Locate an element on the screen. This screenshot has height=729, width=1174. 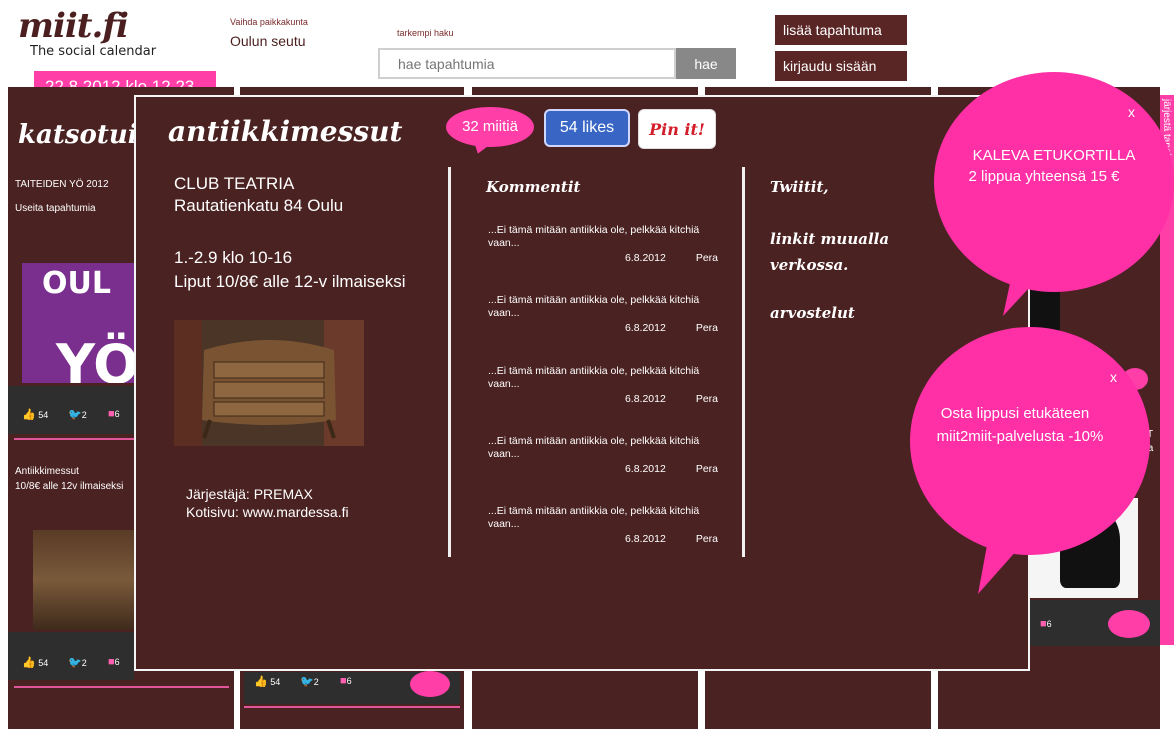
tweet-count-2: 🐦2 is located at coordinates (77, 662).